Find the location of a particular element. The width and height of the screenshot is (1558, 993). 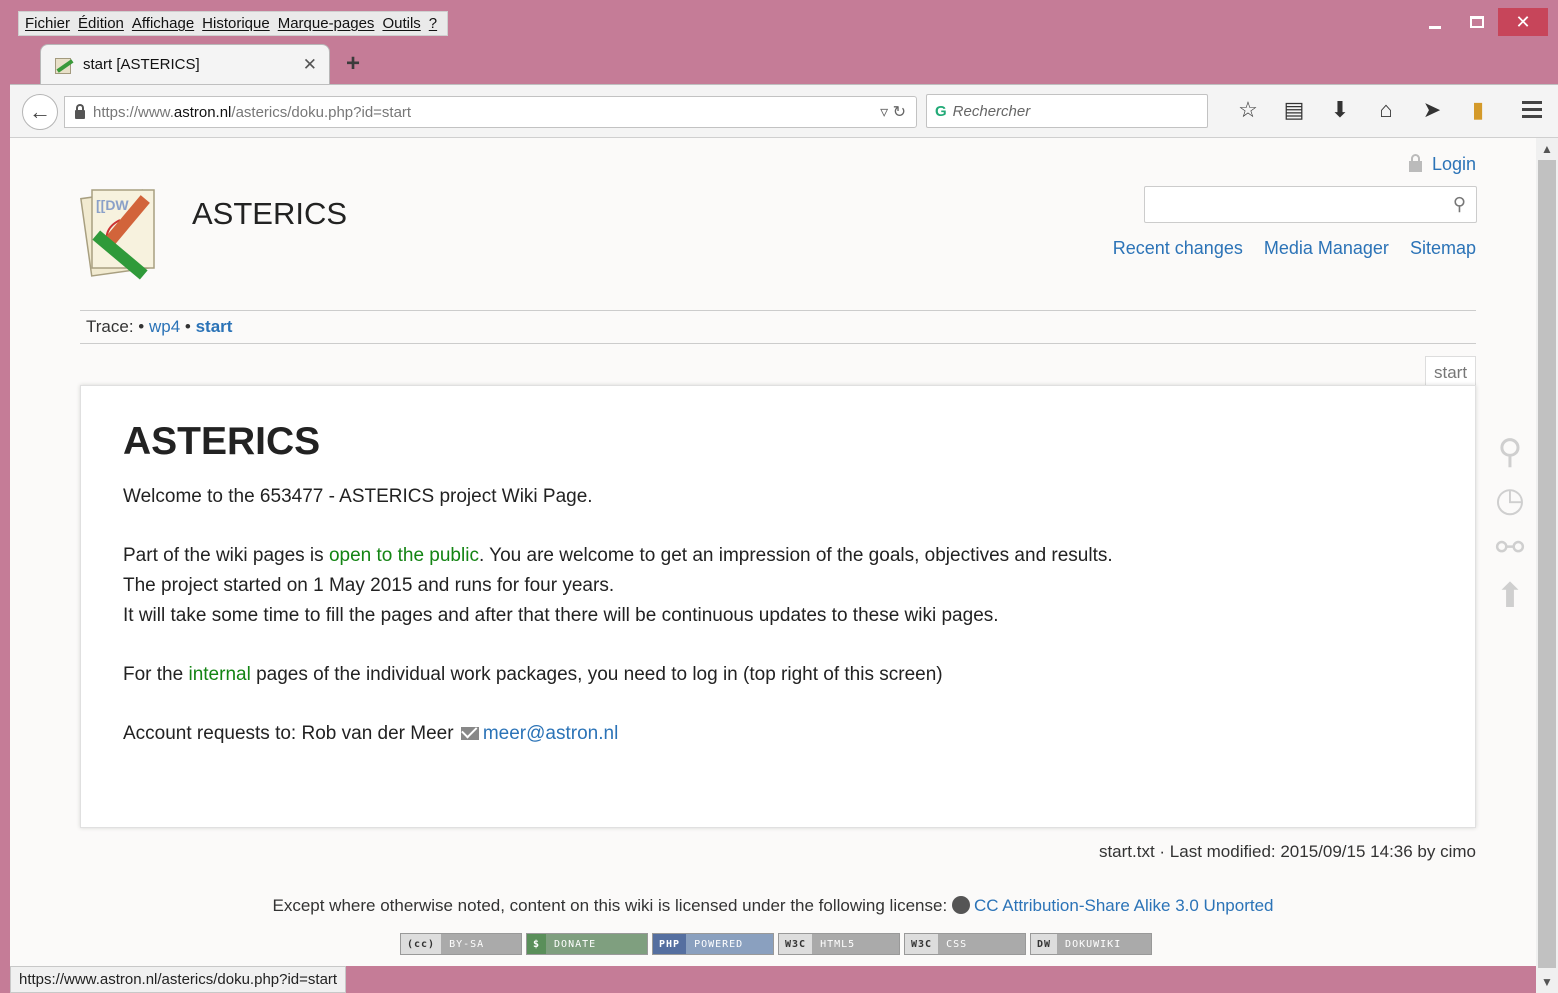

menu-outils: Outils is located at coordinates (401, 23).